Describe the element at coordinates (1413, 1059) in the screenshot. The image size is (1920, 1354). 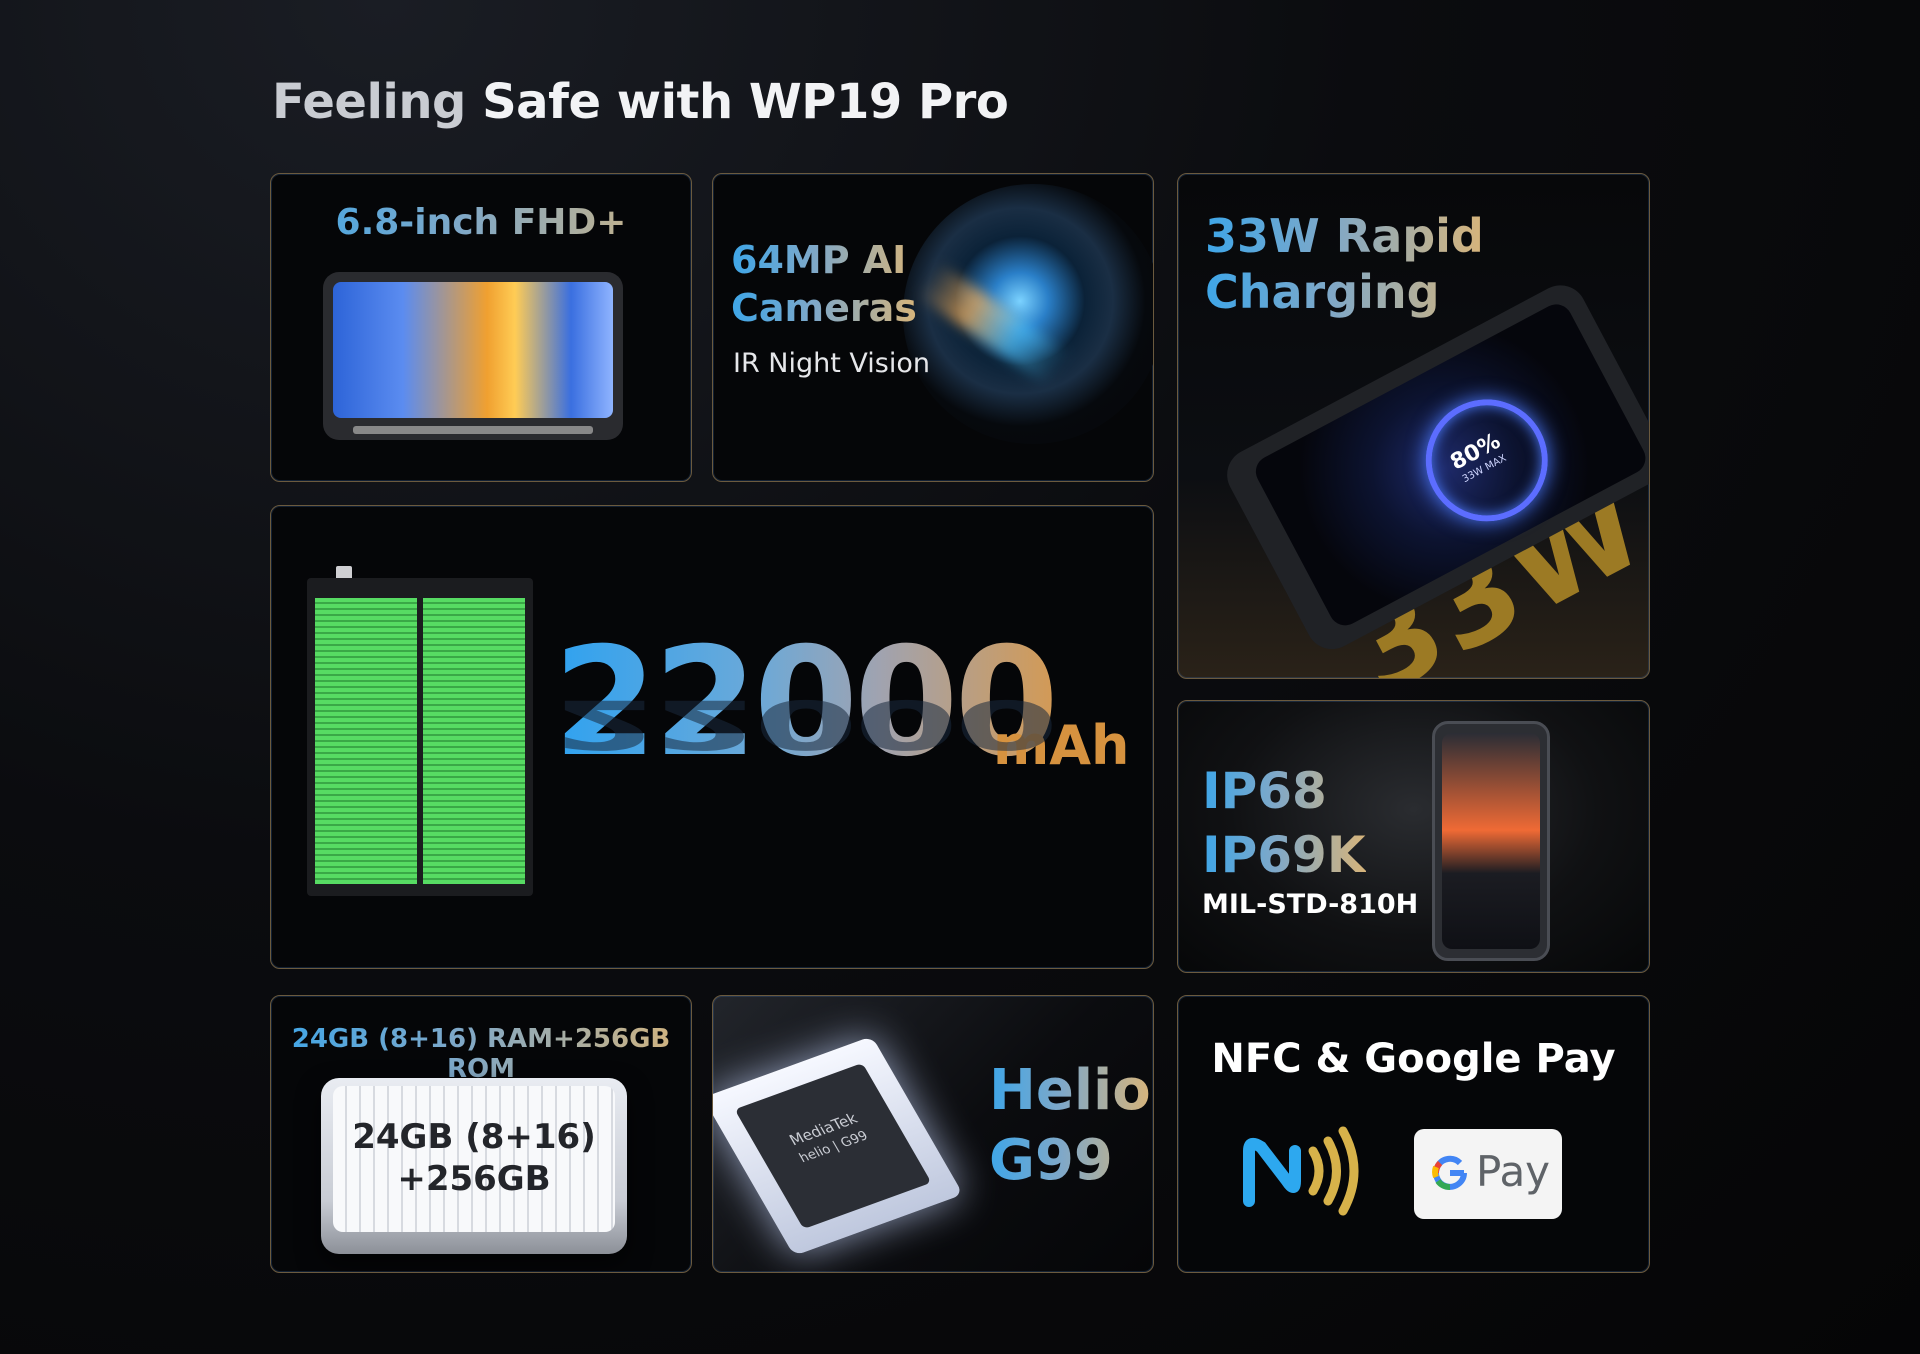
I see `payment-label: NFC & Google Pay` at that location.